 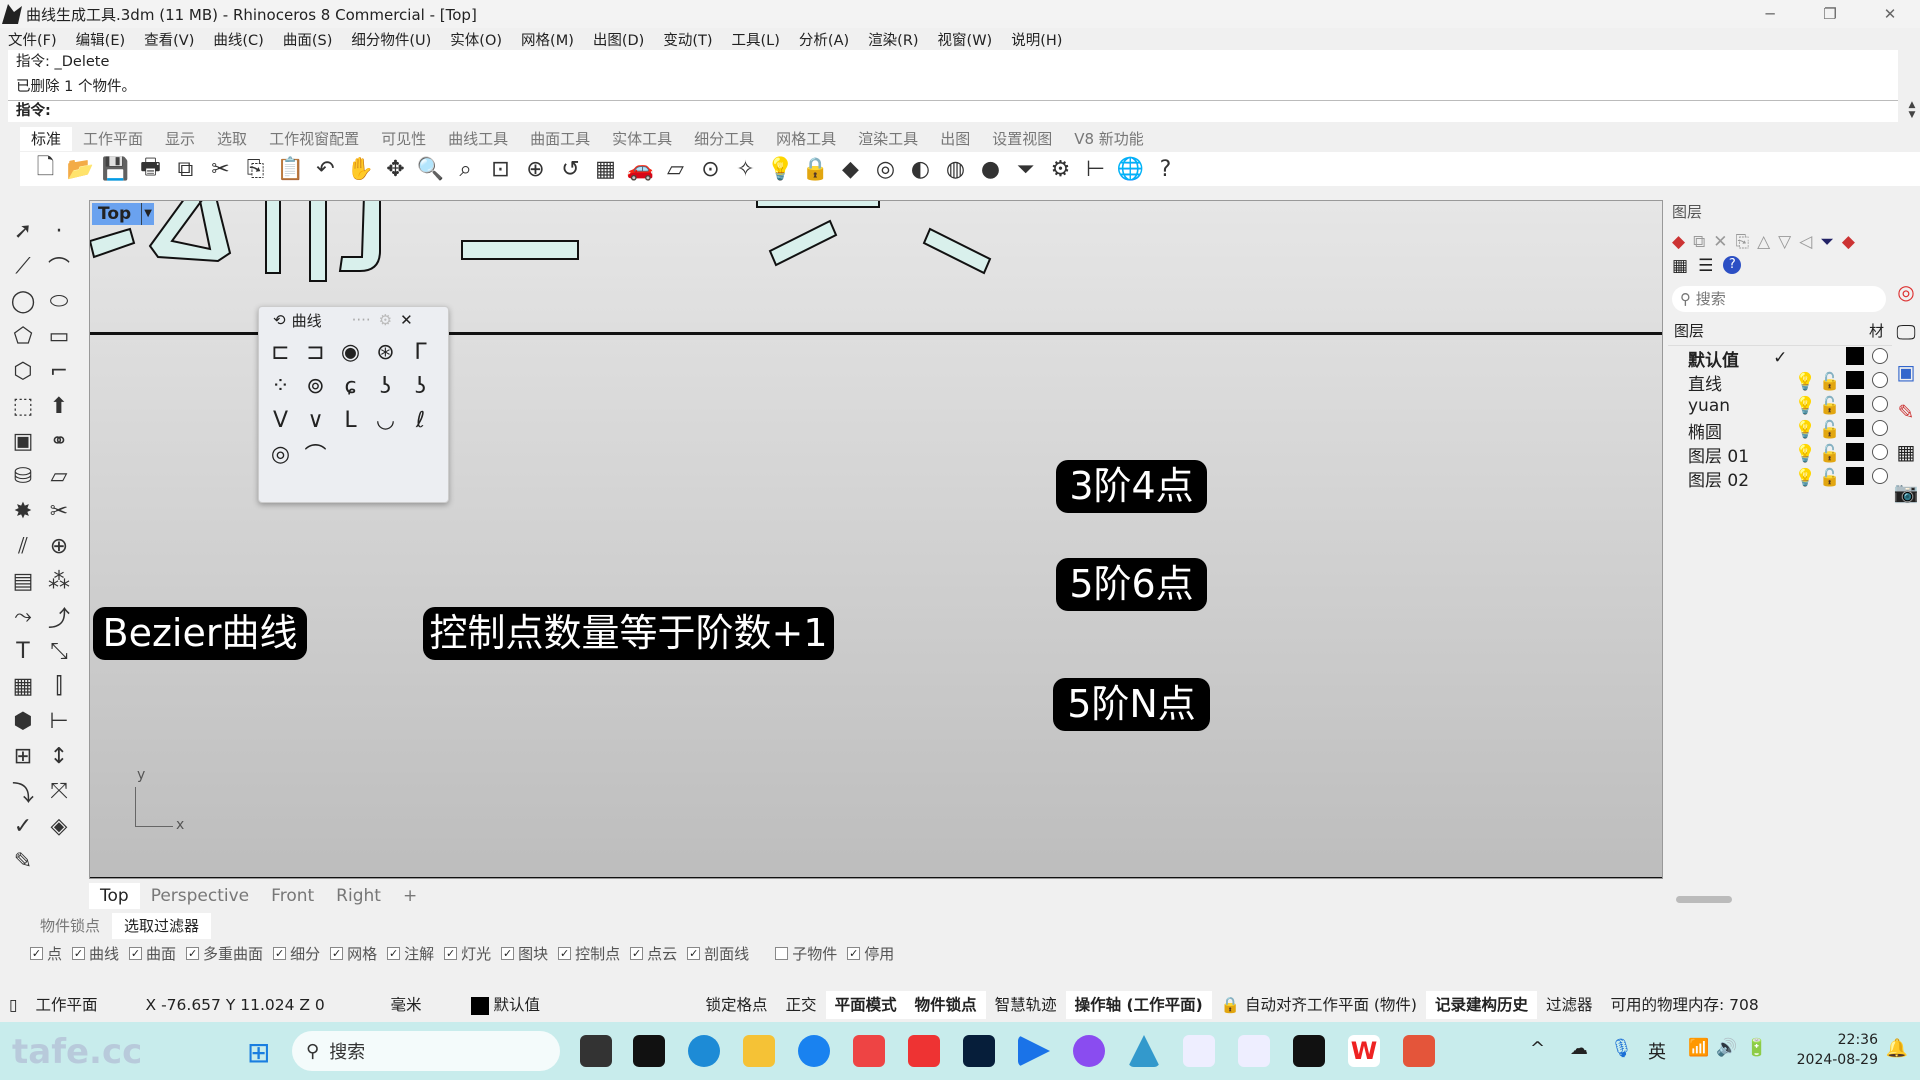 I want to click on new-file-icon: 🗋, so click(x=45, y=169).